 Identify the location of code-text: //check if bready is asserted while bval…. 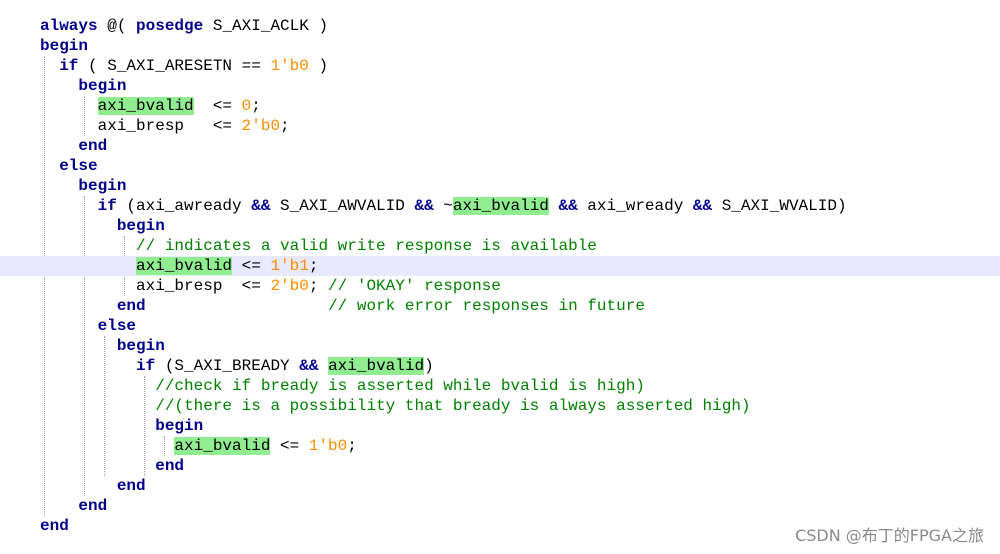
(342, 386).